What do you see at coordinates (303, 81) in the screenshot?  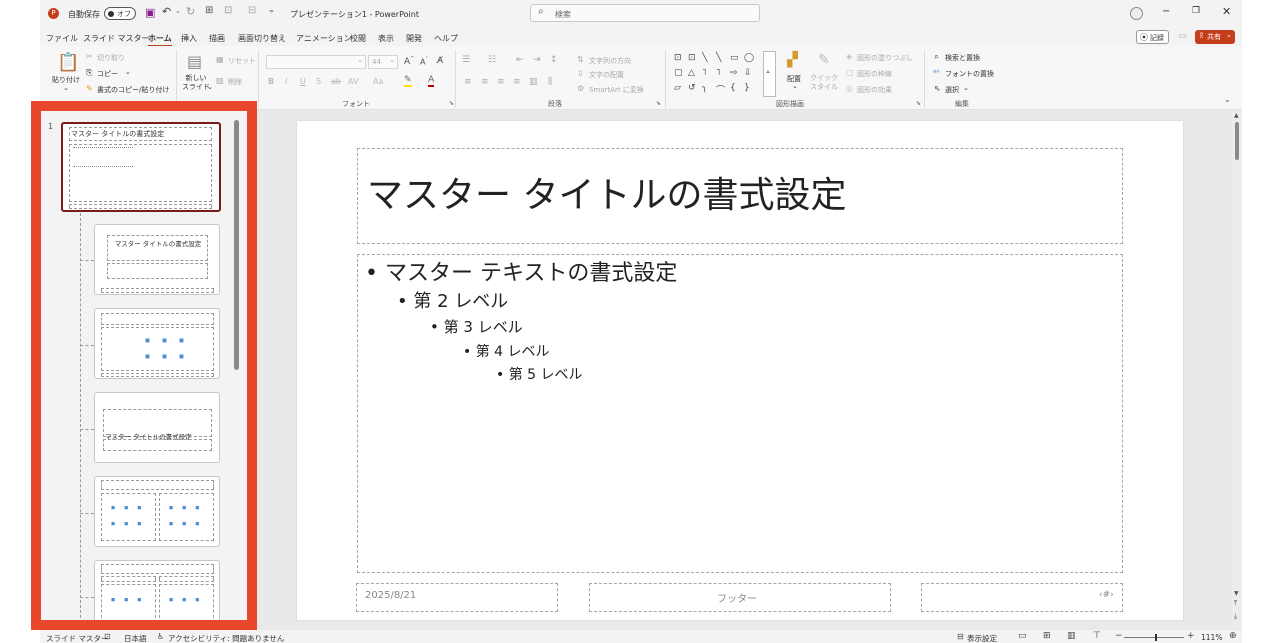 I see `underline-icon: U` at bounding box center [303, 81].